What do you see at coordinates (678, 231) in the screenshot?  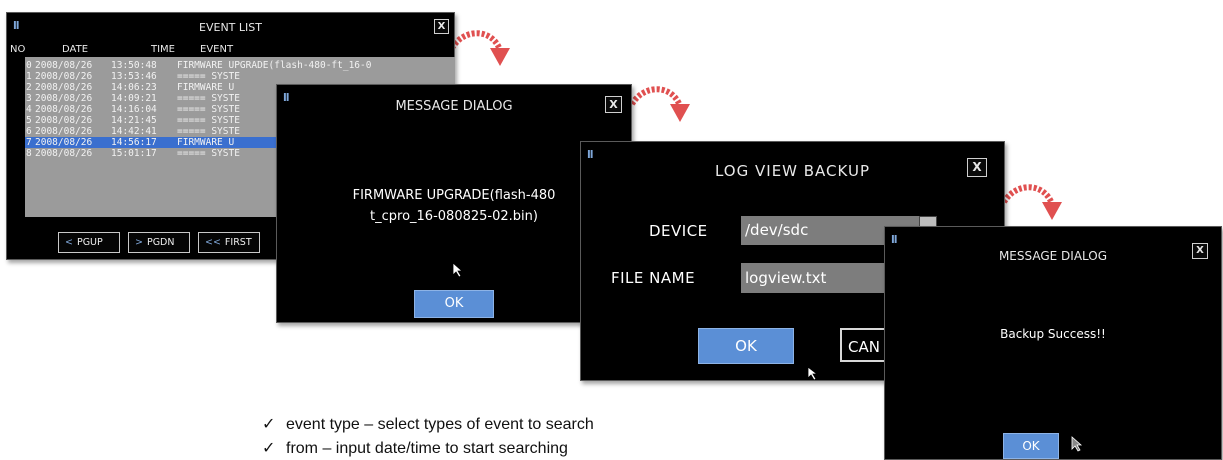 I see `device-label: DEVICE` at bounding box center [678, 231].